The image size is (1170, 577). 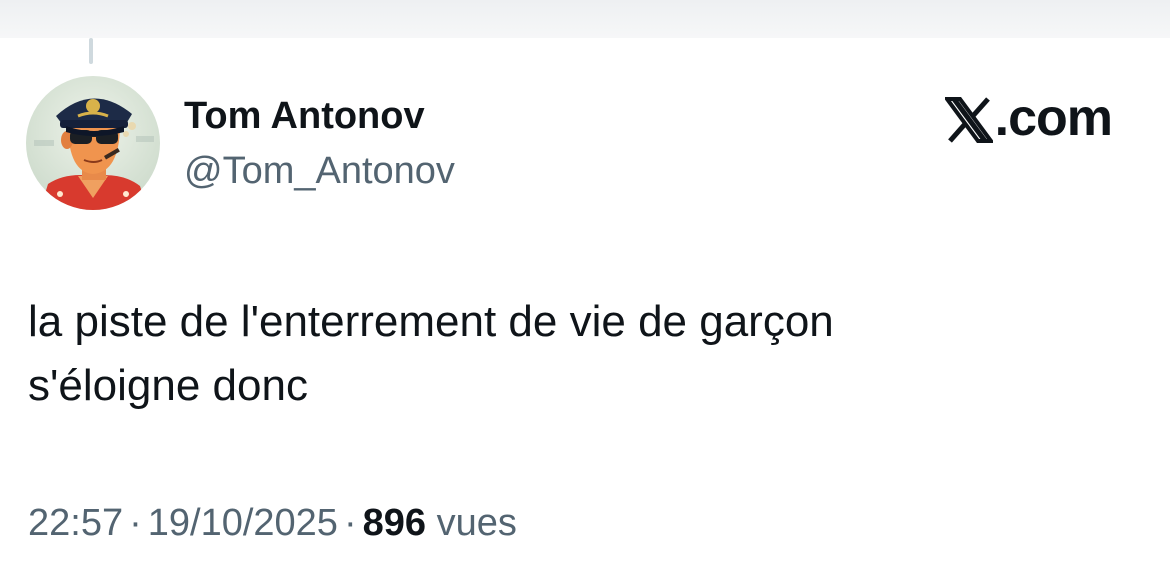 I want to click on thread-connector-line, so click(x=91, y=51).